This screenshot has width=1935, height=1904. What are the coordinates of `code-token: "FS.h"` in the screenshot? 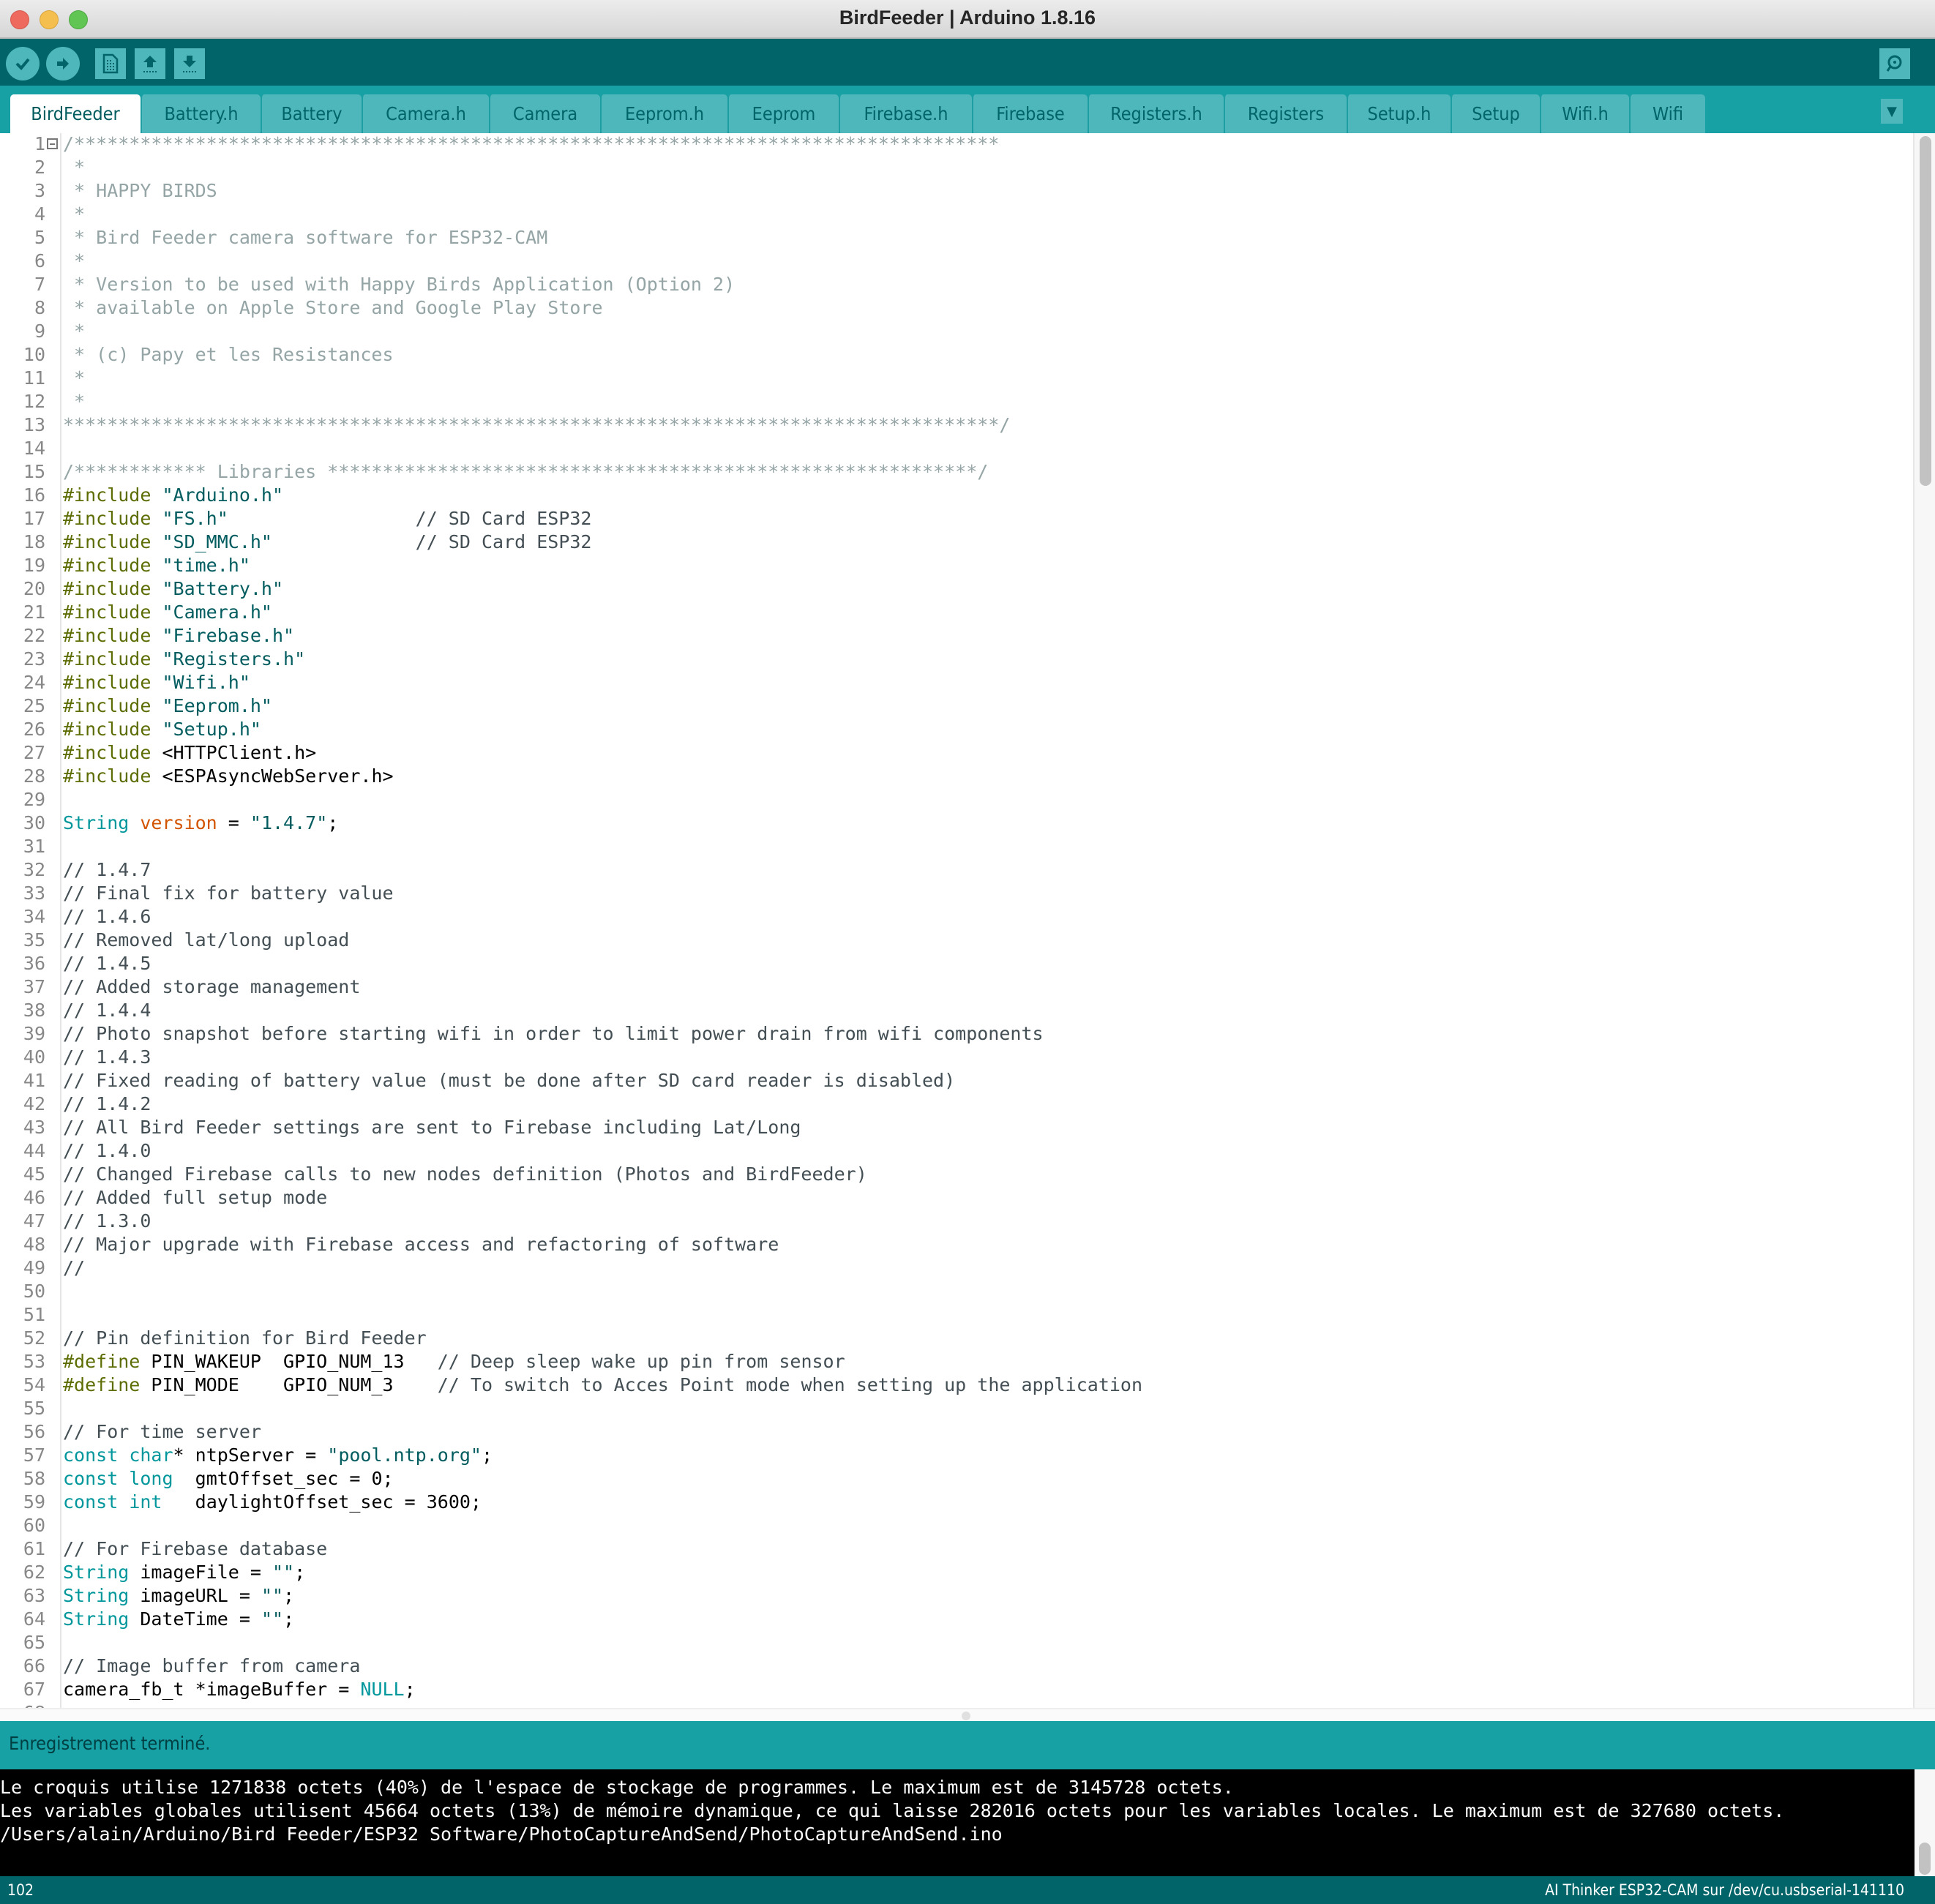 It's located at (195, 518).